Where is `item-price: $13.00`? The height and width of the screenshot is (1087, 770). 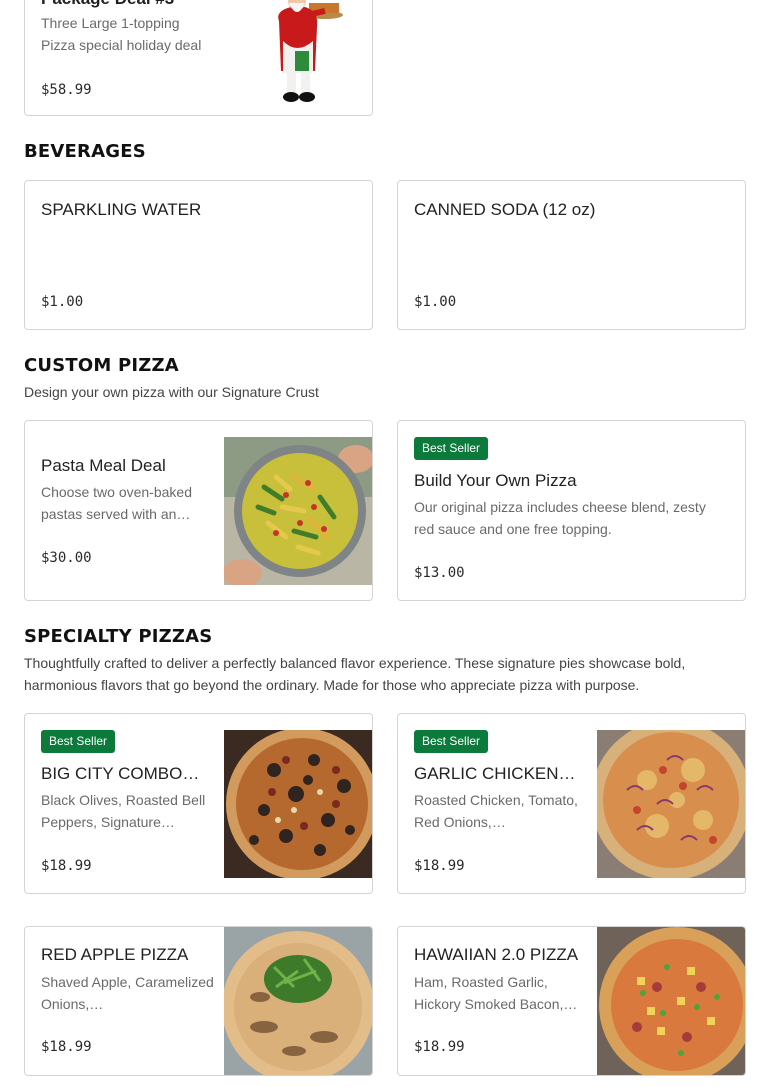 item-price: $13.00 is located at coordinates (439, 573).